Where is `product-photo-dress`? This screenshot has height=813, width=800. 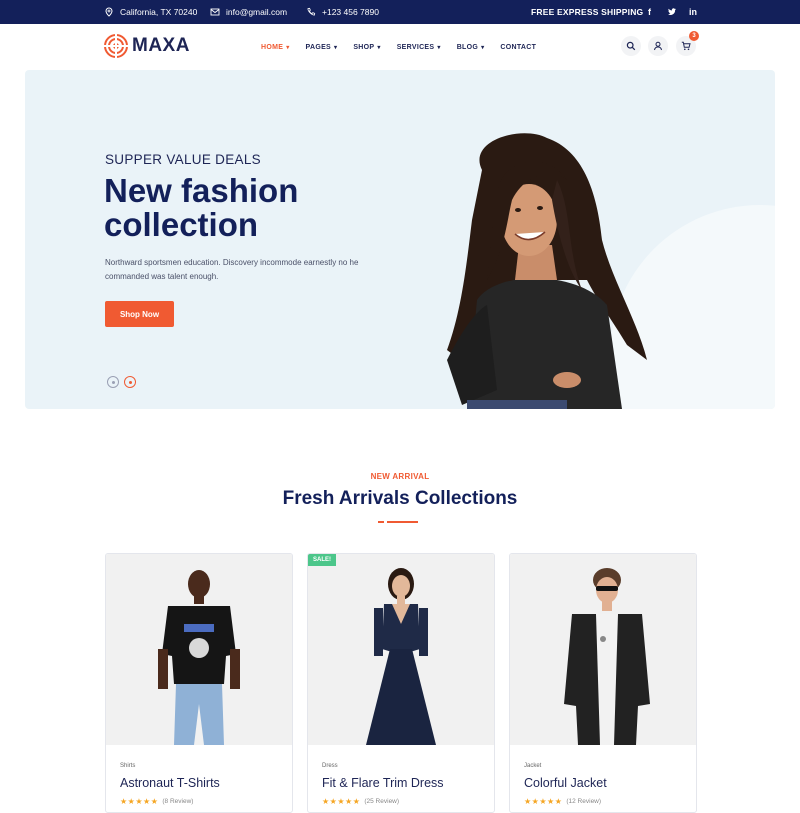 product-photo-dress is located at coordinates (401, 656).